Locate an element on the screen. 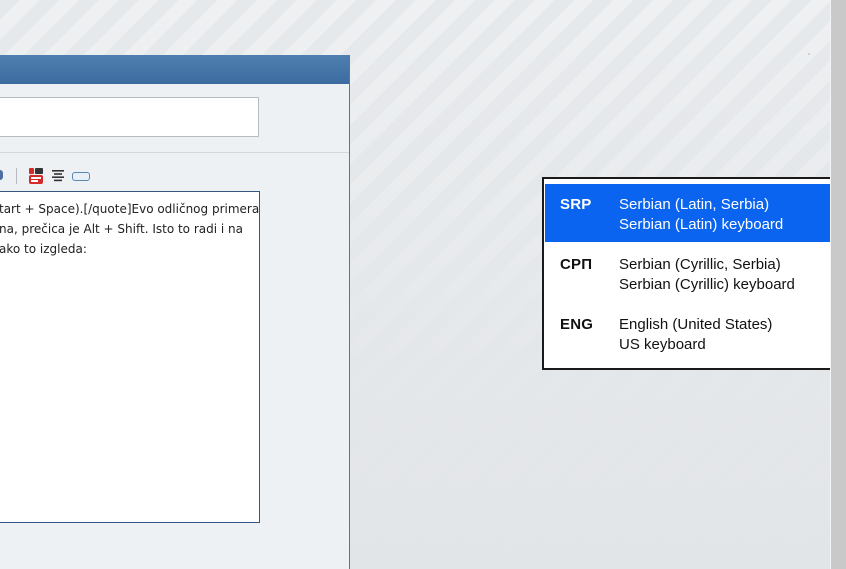  language-code: ENG is located at coordinates (577, 324).